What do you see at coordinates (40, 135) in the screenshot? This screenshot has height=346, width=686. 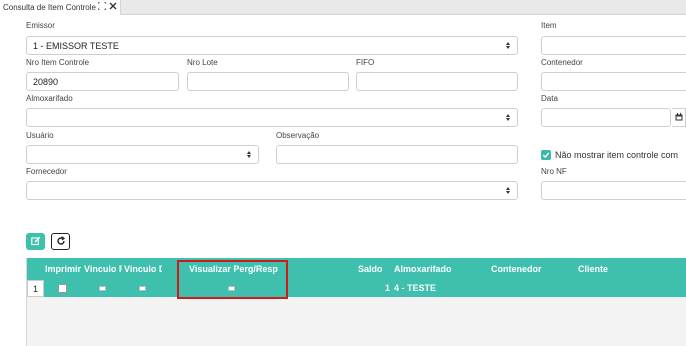 I see `usuario-label: Usuário` at bounding box center [40, 135].